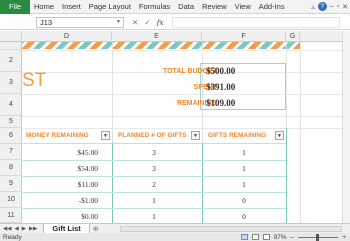 The width and height of the screenshot is (350, 241). I want to click on tab-formulas: Formulas, so click(154, 6).